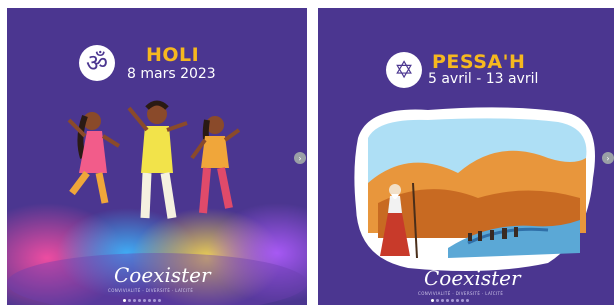 This screenshot has height=305, width=614. I want to click on event-title: PESSA'H, so click(479, 62).